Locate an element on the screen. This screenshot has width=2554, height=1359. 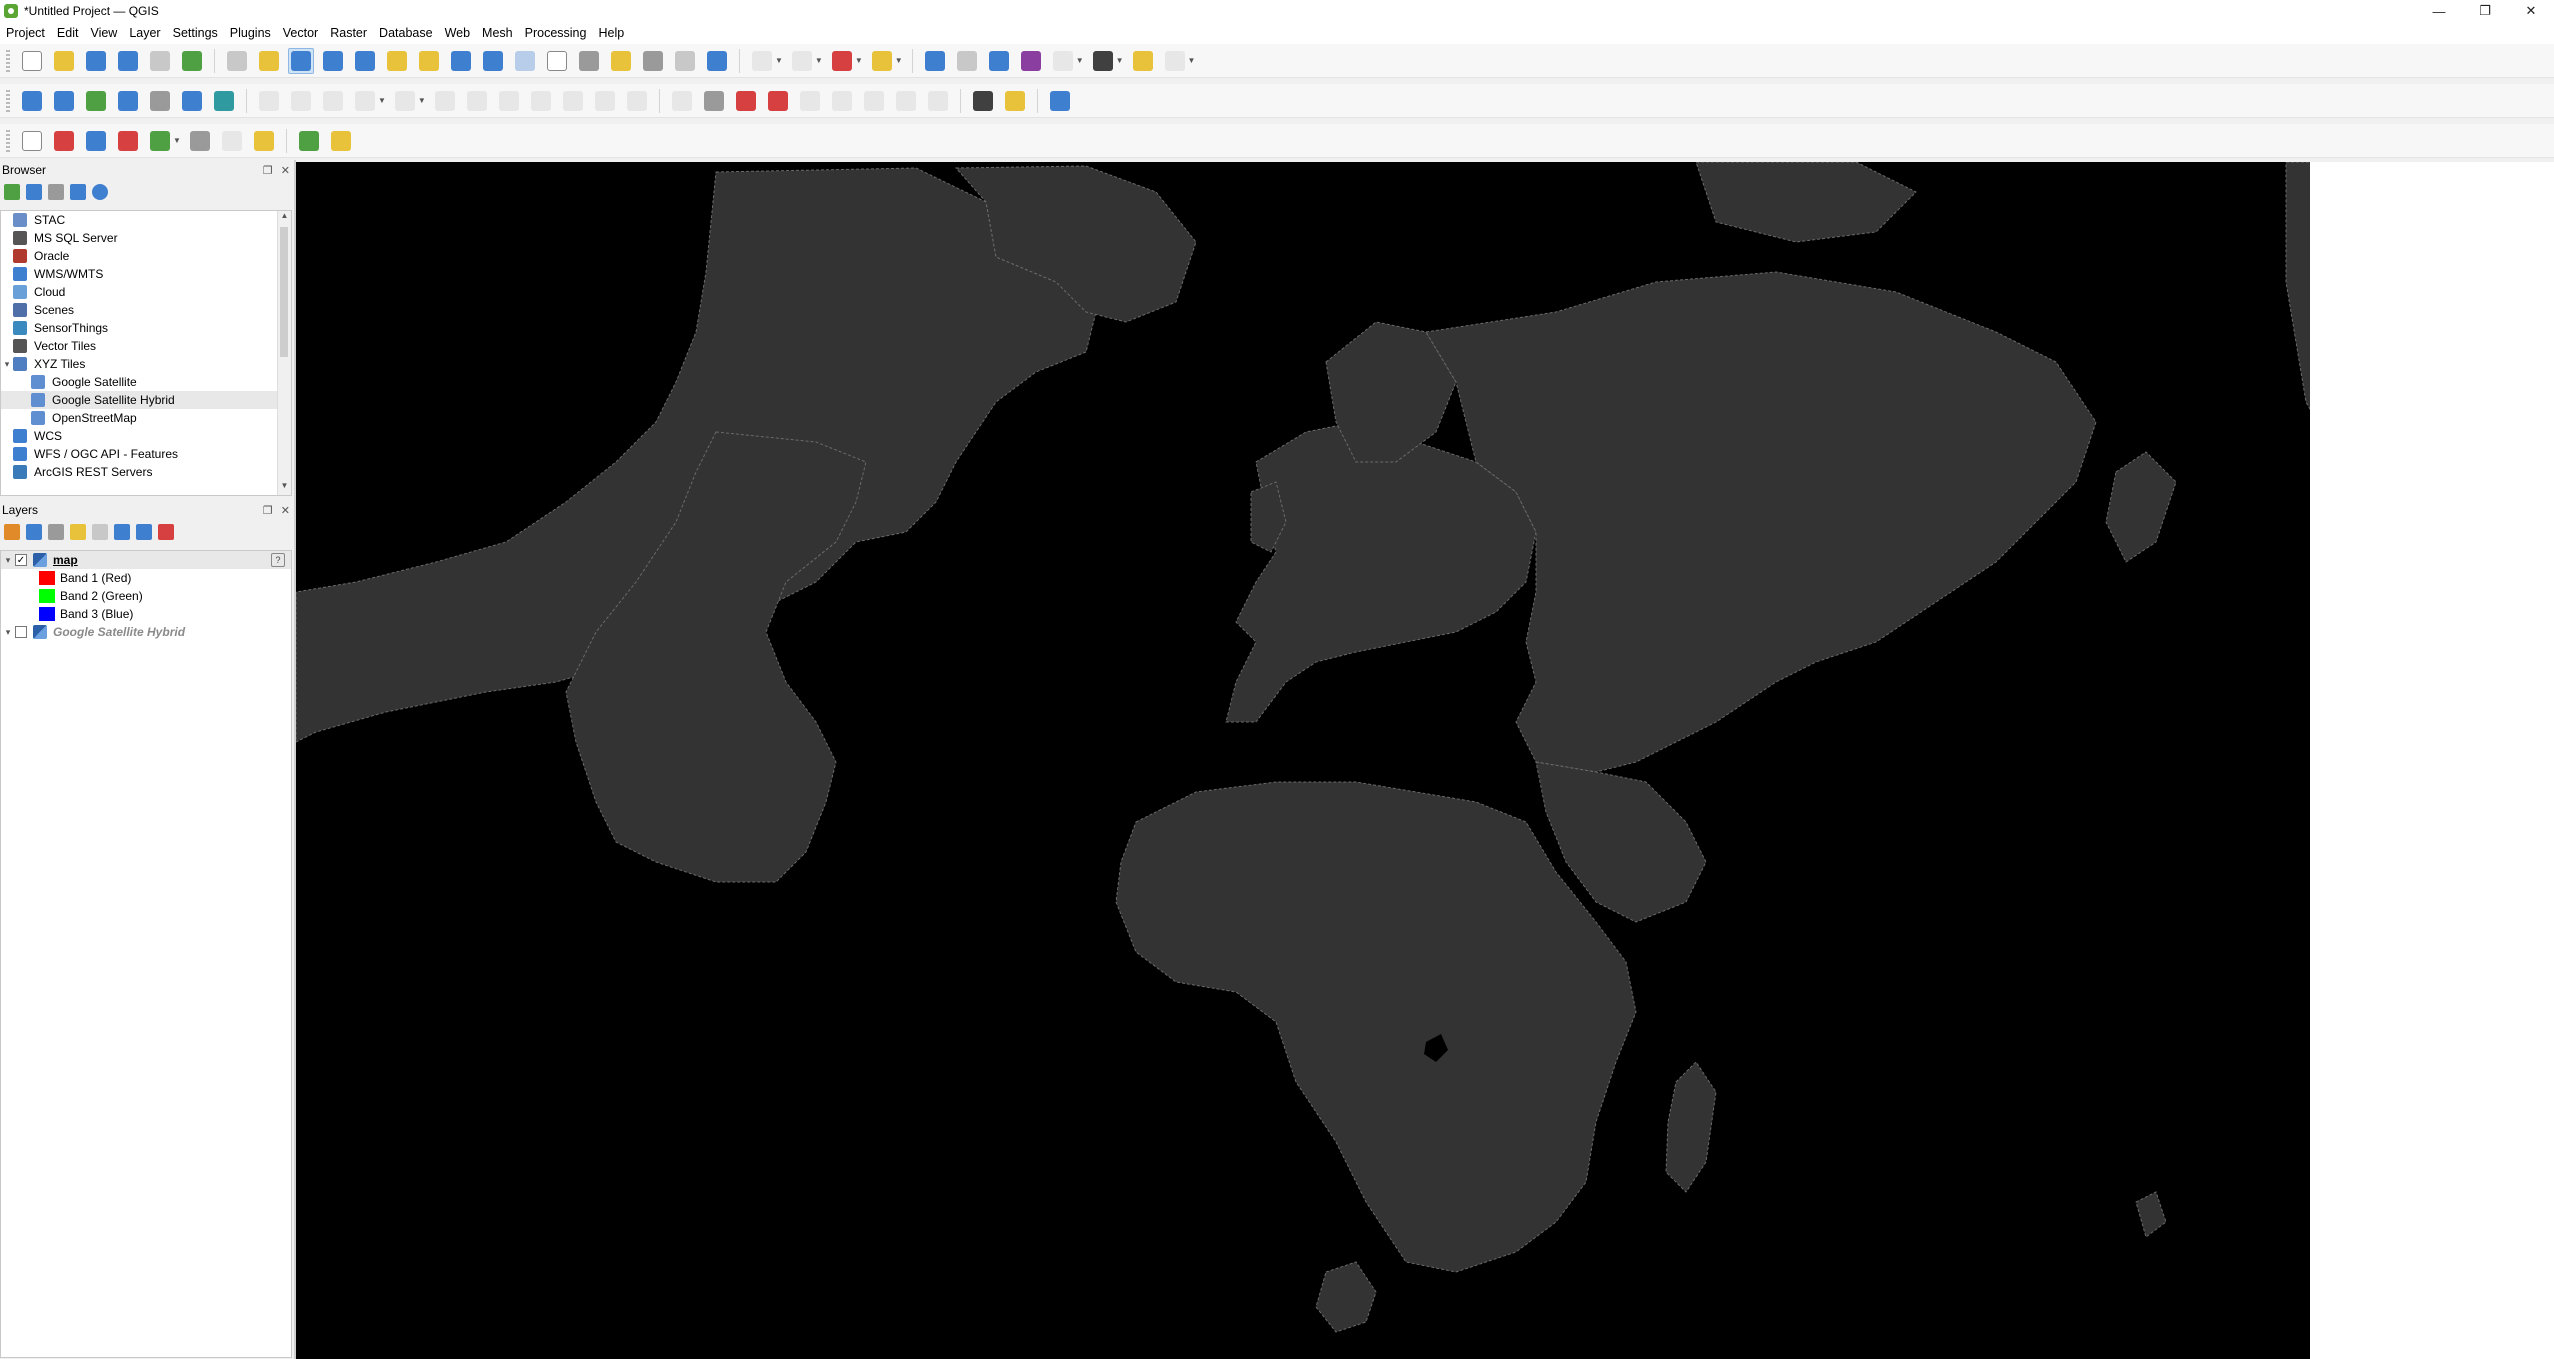
label-move-button is located at coordinates (810, 101).